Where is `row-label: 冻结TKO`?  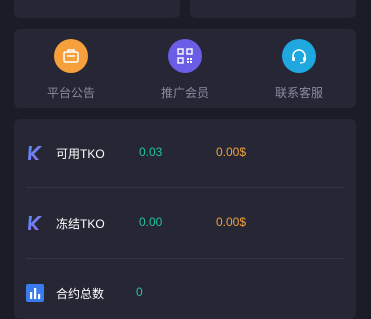
row-label: 冻结TKO is located at coordinates (80, 224).